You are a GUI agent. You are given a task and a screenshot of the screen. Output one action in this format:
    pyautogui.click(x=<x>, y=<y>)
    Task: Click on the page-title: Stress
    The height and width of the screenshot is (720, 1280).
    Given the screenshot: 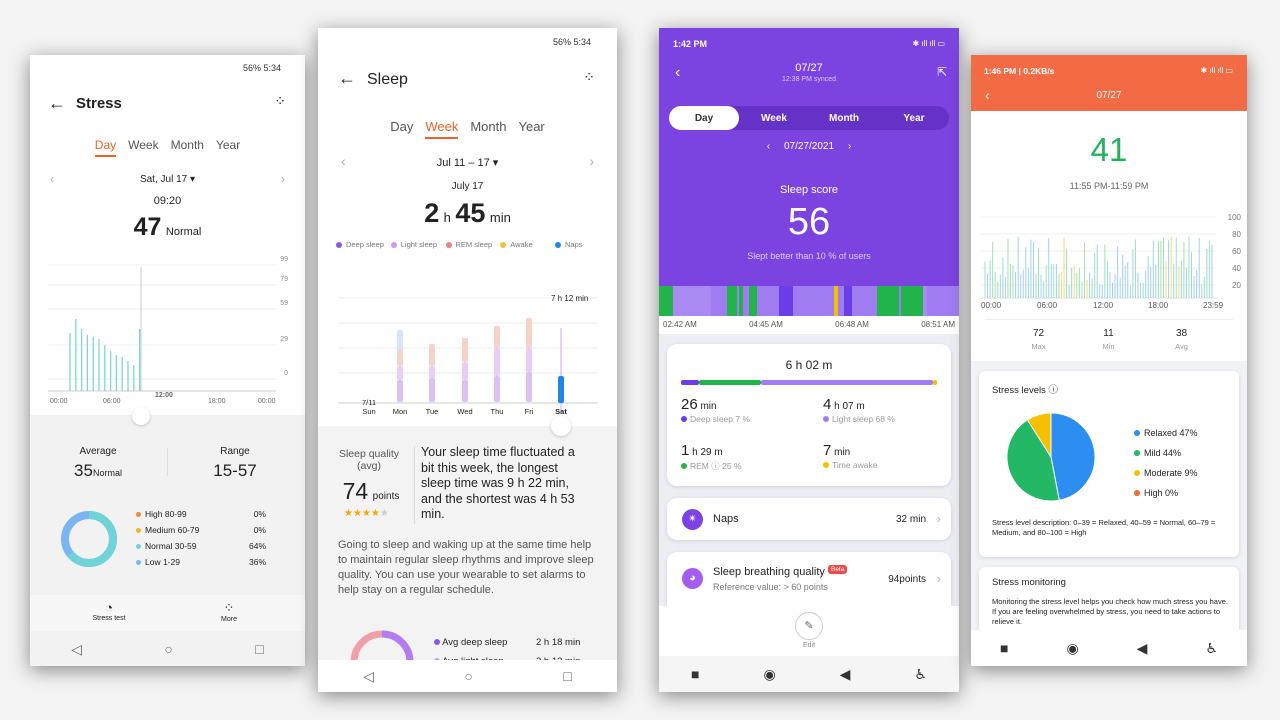 What is the action you would take?
    pyautogui.click(x=99, y=103)
    